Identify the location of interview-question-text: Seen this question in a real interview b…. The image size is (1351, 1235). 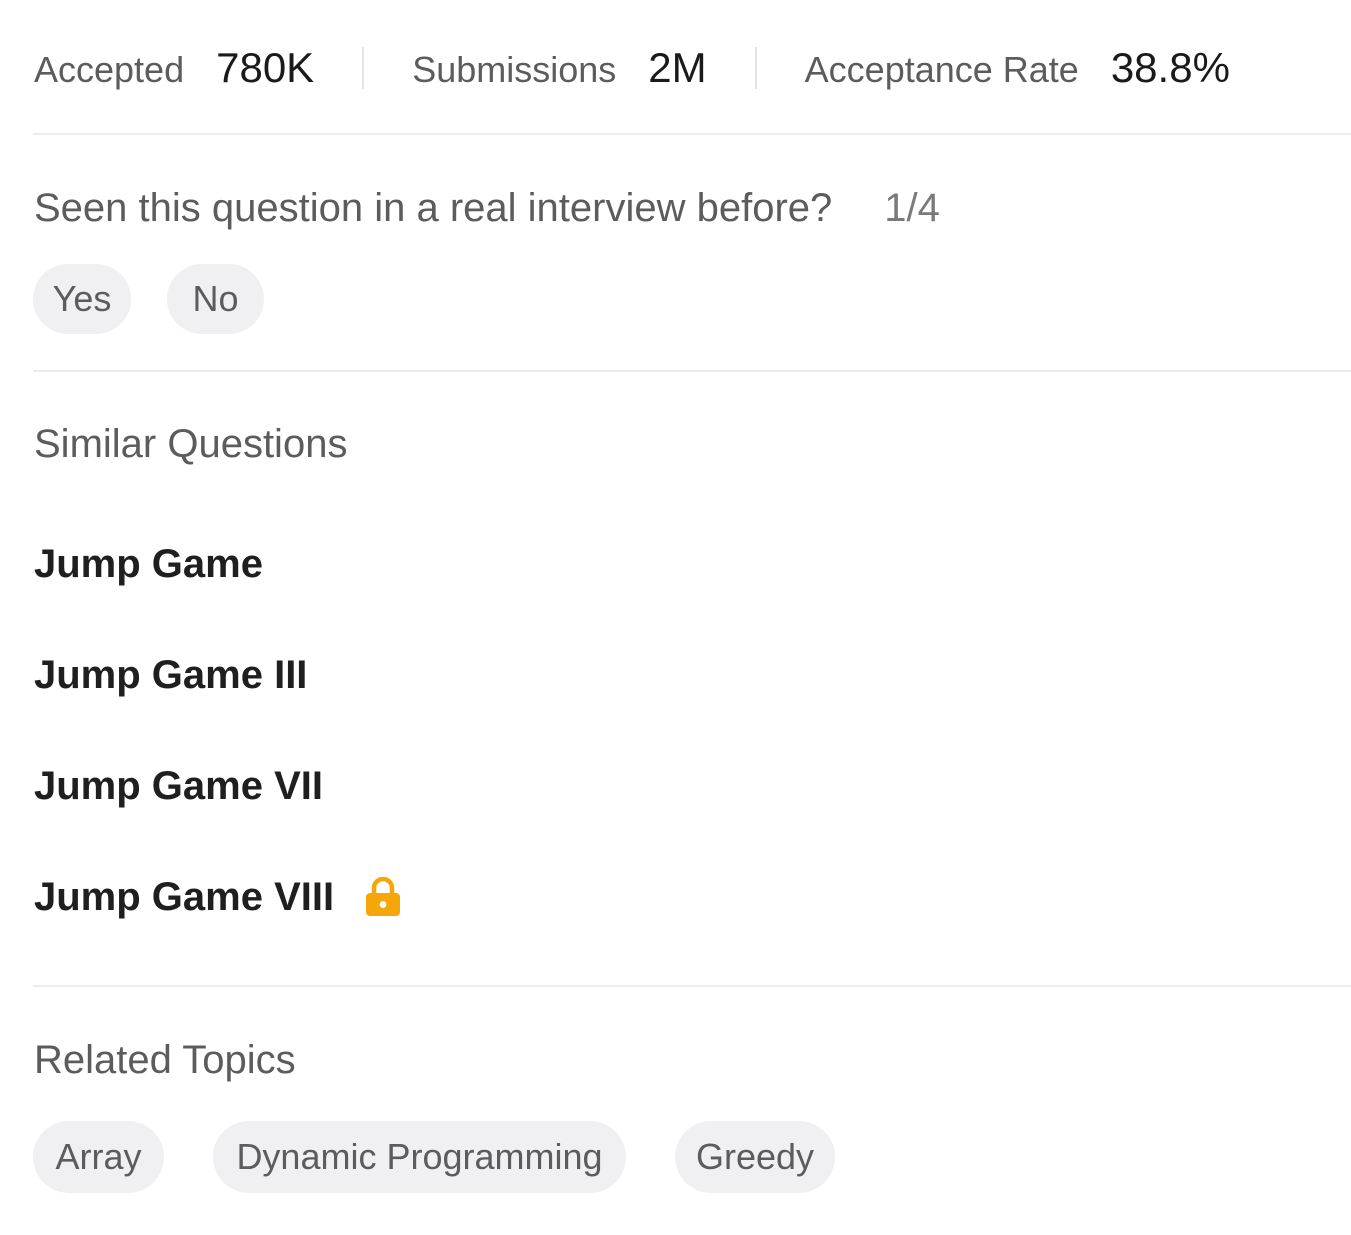
(433, 207).